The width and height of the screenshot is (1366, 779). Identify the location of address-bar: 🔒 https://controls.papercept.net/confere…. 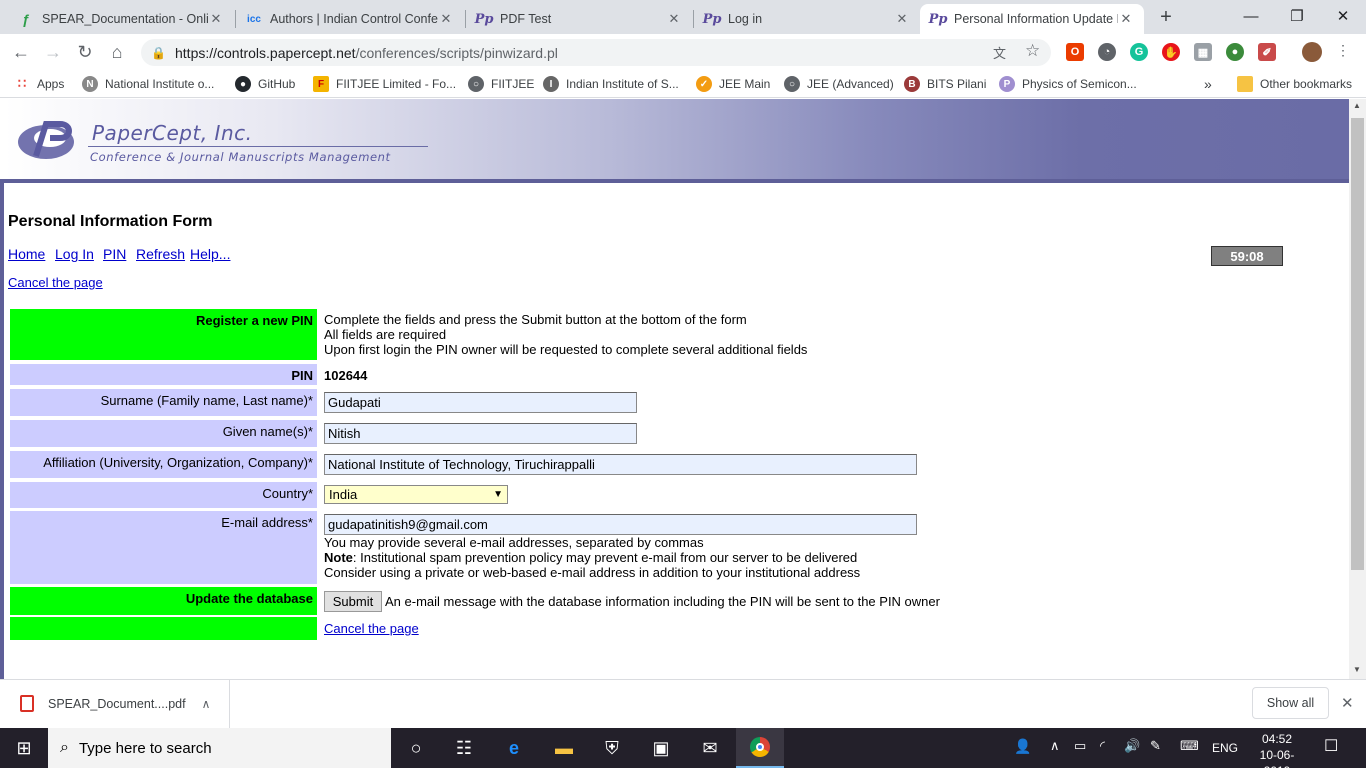
(596, 52).